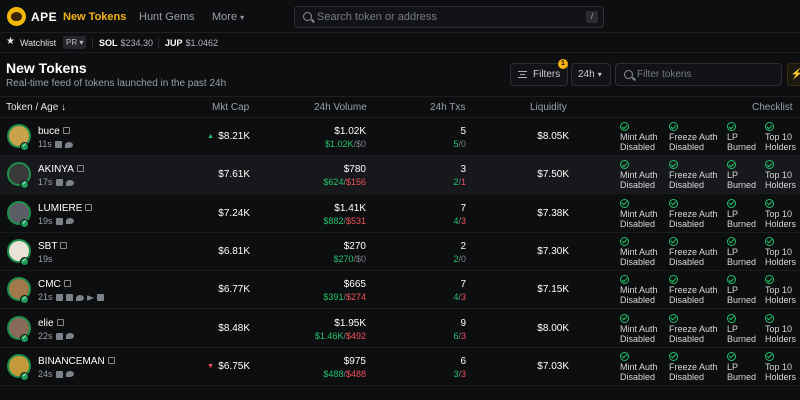  I want to click on filter-tokens-box, so click(698, 74).